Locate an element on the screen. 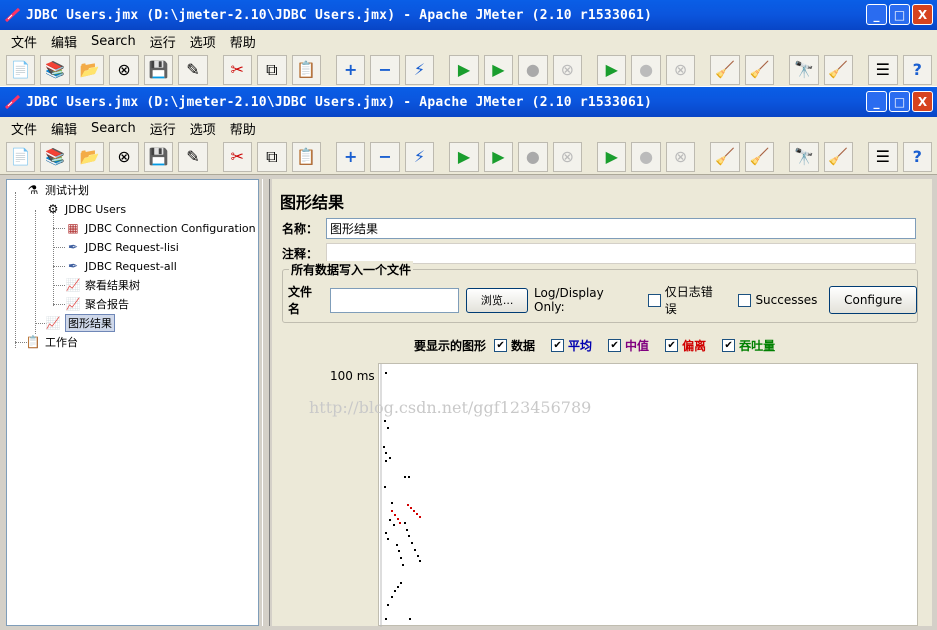  tree-node-jdbc-request-lisi: ✒ JDBC Request-lisi is located at coordinates (122, 247).